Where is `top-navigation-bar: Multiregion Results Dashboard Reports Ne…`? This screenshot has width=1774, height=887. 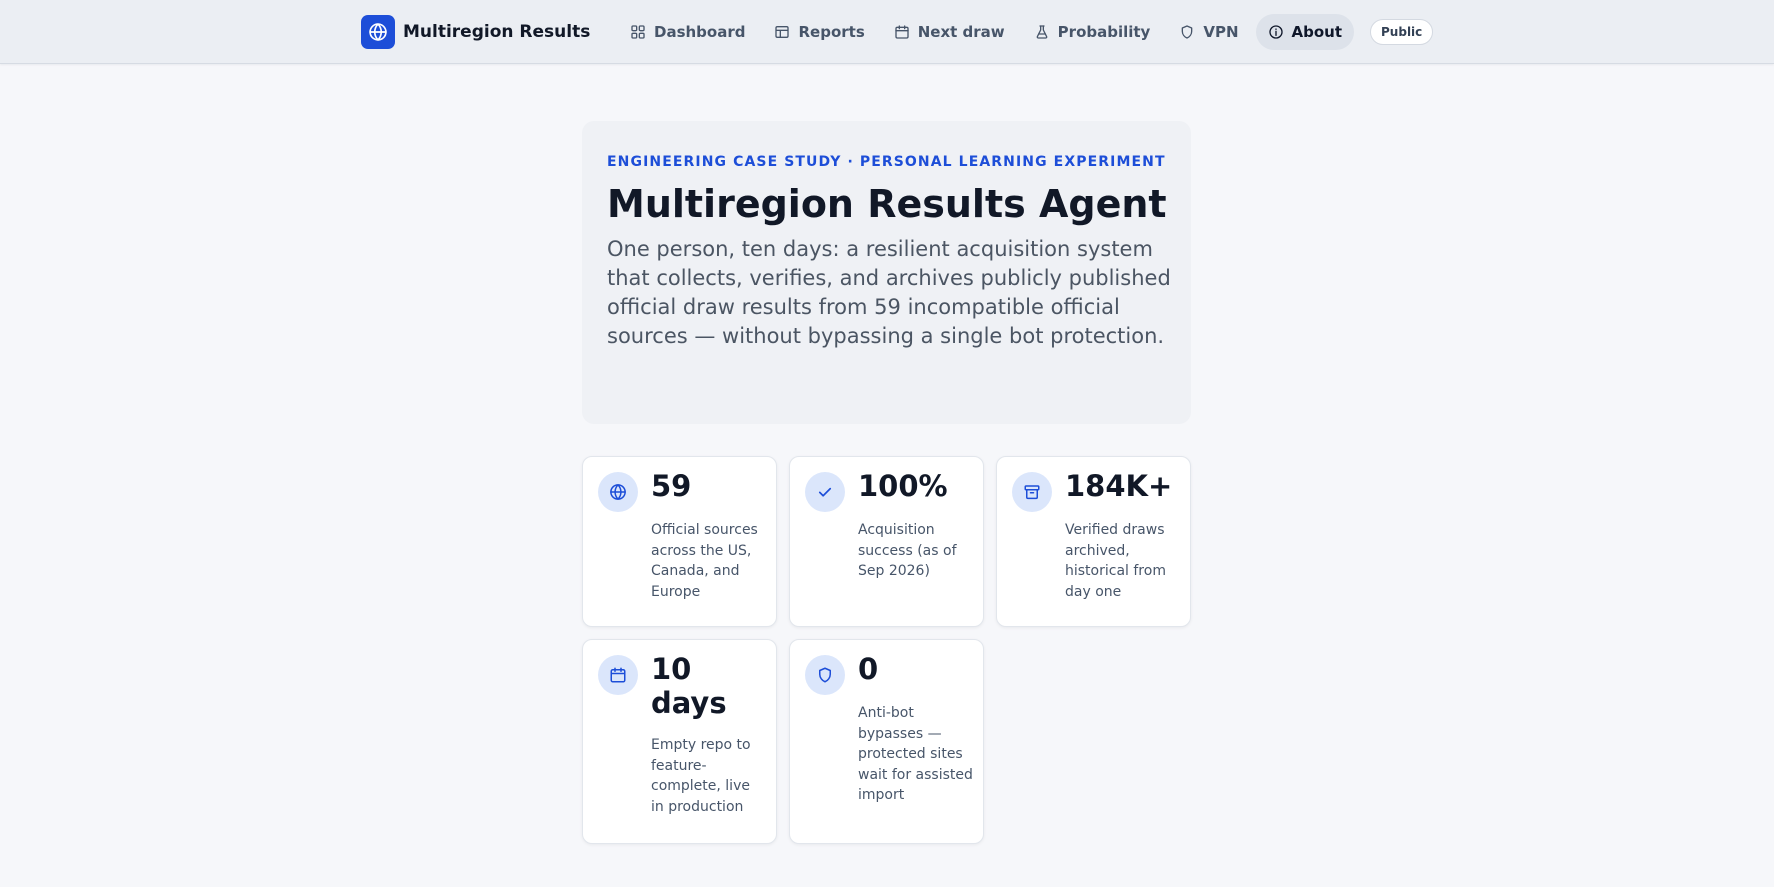 top-navigation-bar: Multiregion Results Dashboard Reports Ne… is located at coordinates (887, 32).